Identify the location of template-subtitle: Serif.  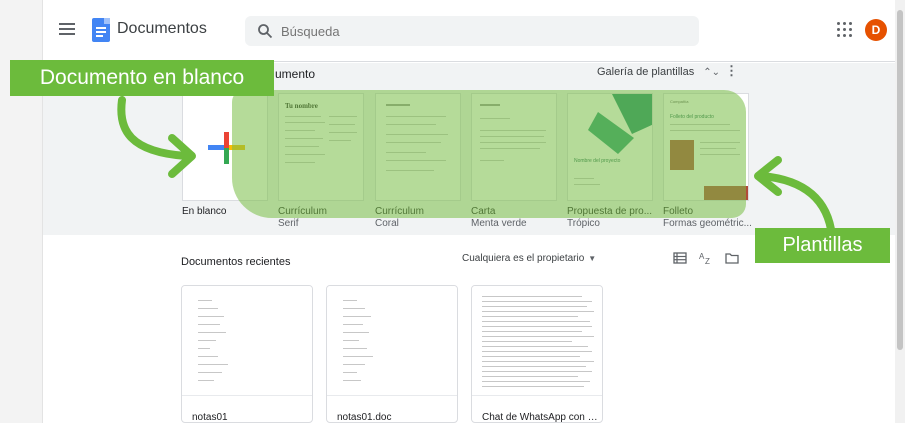
(288, 223).